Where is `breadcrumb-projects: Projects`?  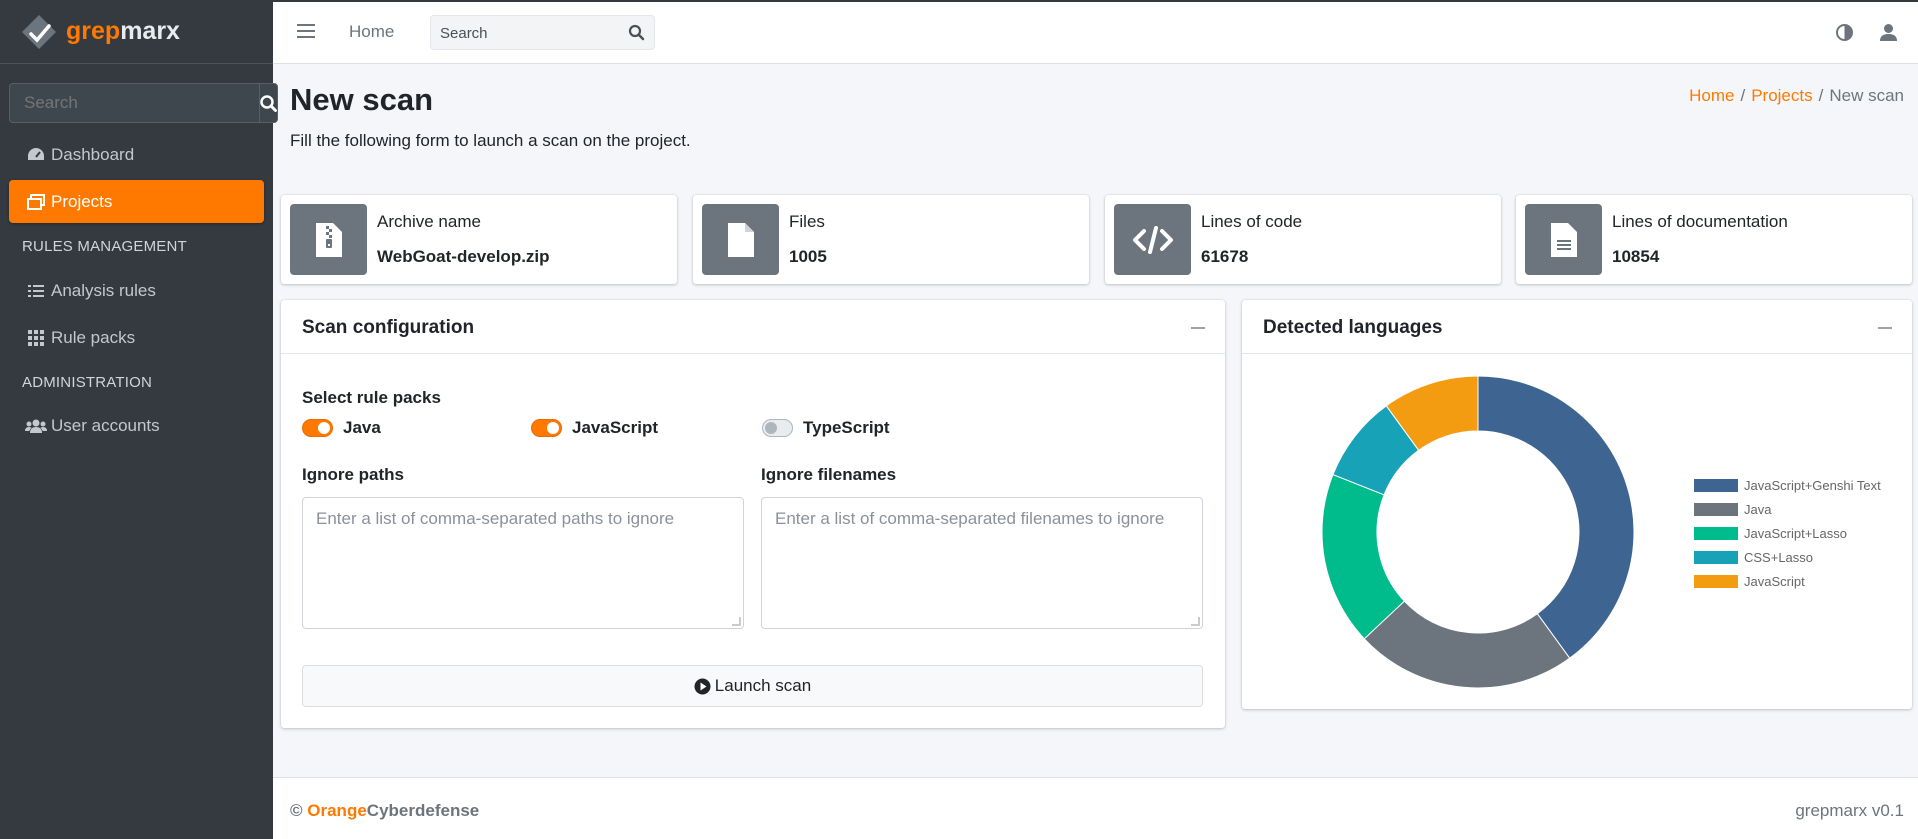
breadcrumb-projects: Projects is located at coordinates (1781, 95).